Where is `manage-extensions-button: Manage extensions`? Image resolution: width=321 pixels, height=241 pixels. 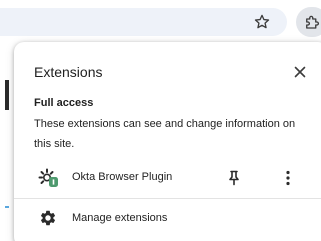
manage-extensions-button: Manage extensions is located at coordinates (167, 219).